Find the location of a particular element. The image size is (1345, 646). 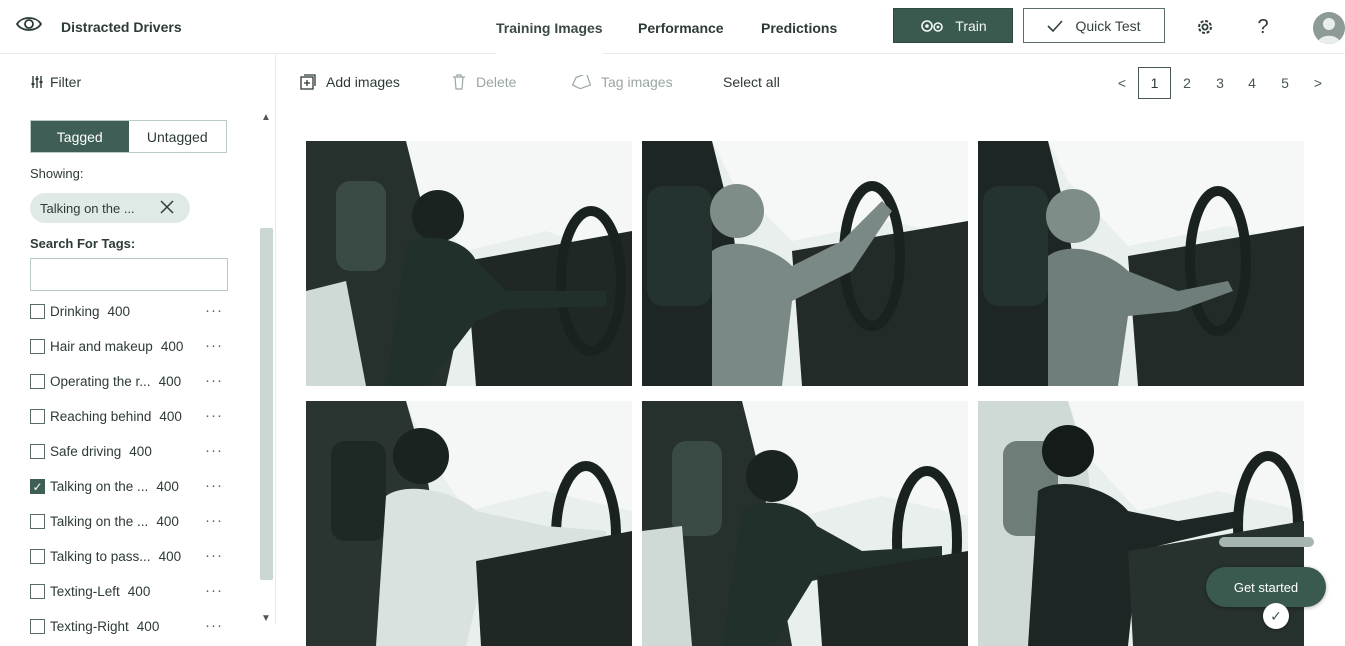

sidebar-scrollbar: ▲ ▼ is located at coordinates (266, 368).